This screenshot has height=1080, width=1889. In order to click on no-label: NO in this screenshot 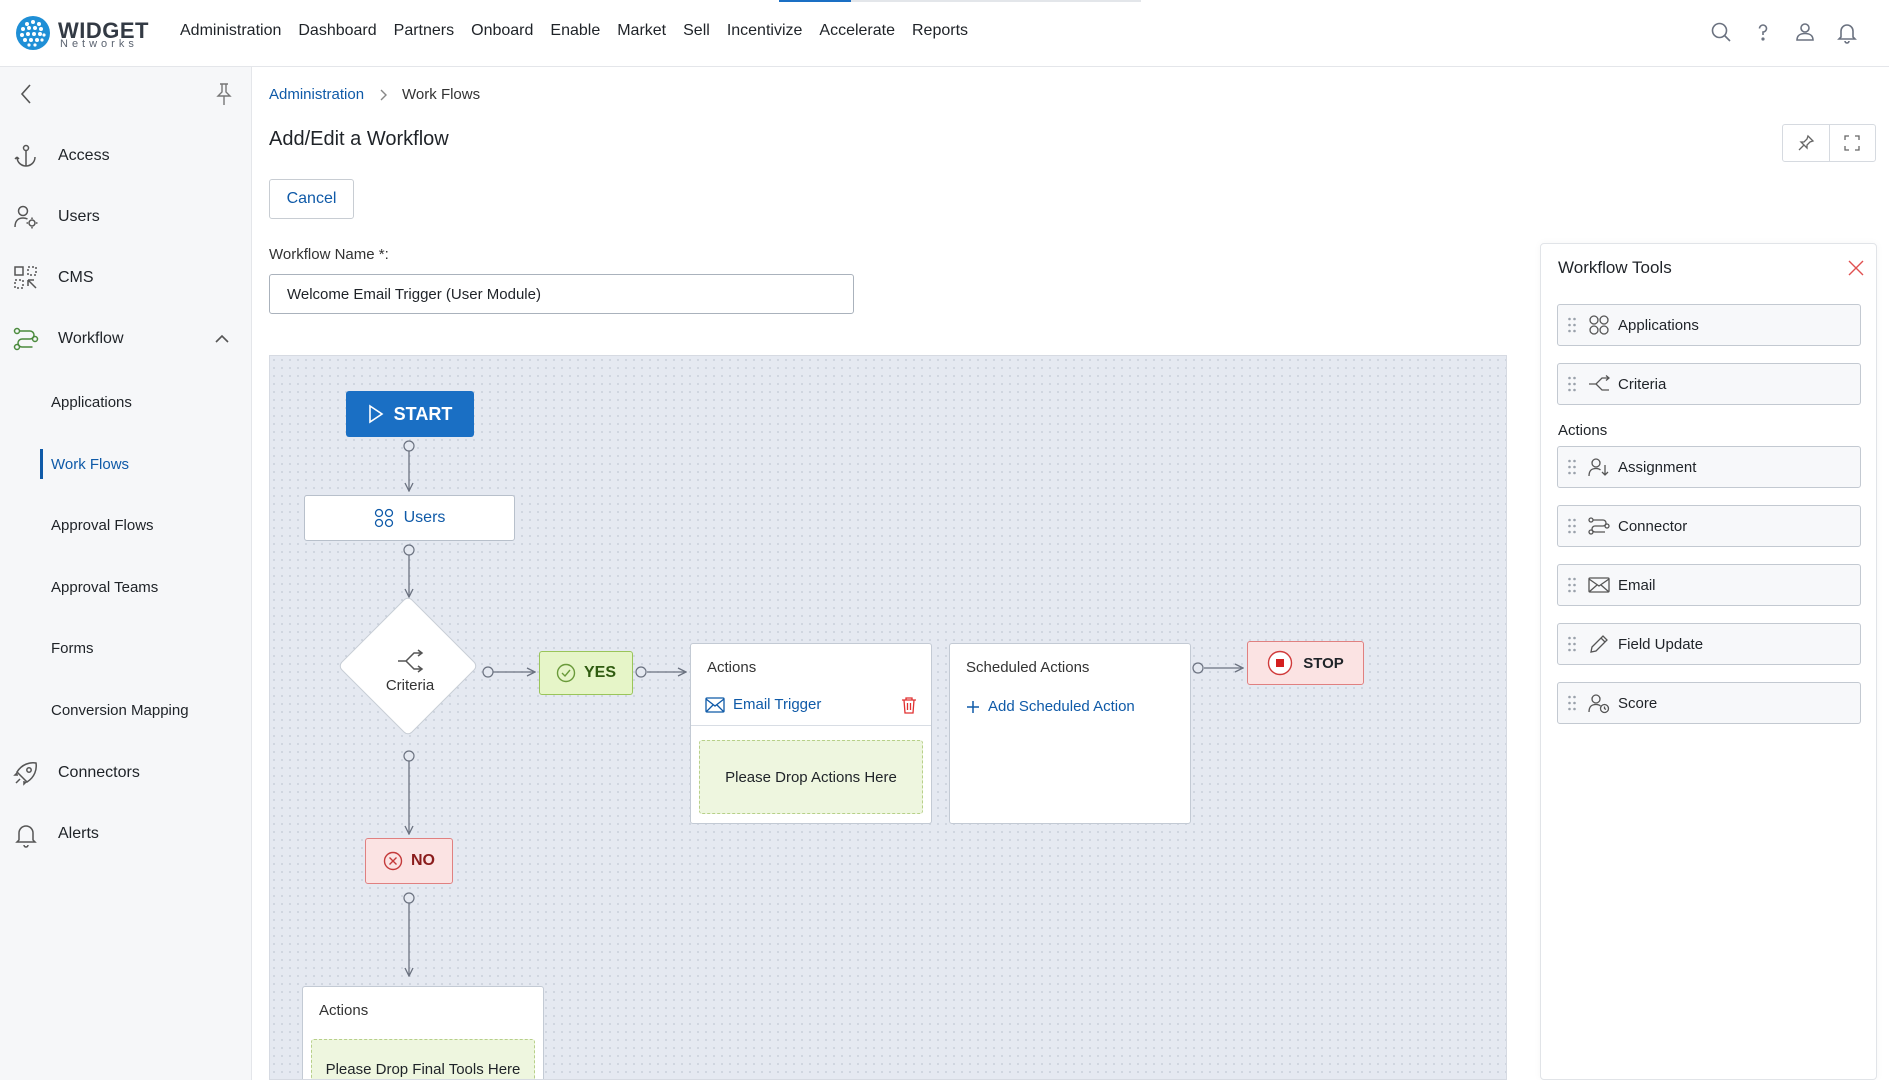, I will do `click(423, 860)`.